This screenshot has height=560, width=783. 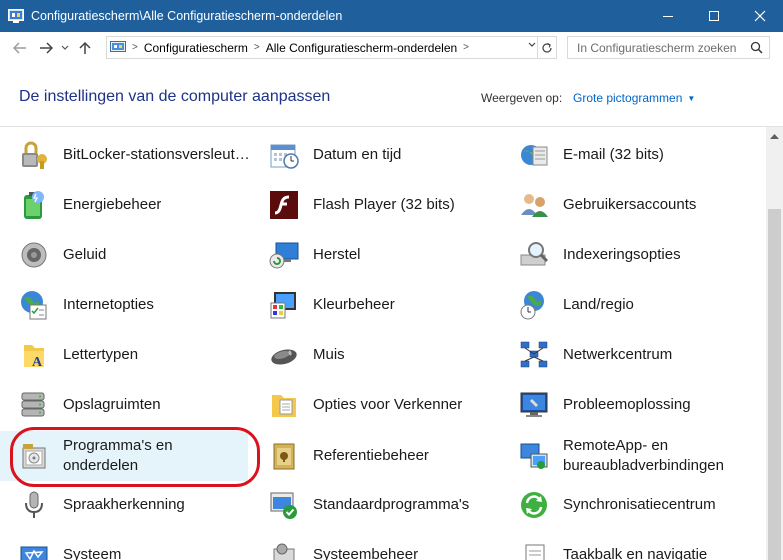 I want to click on item-color-management: Kleurbeheer, so click(x=374, y=305).